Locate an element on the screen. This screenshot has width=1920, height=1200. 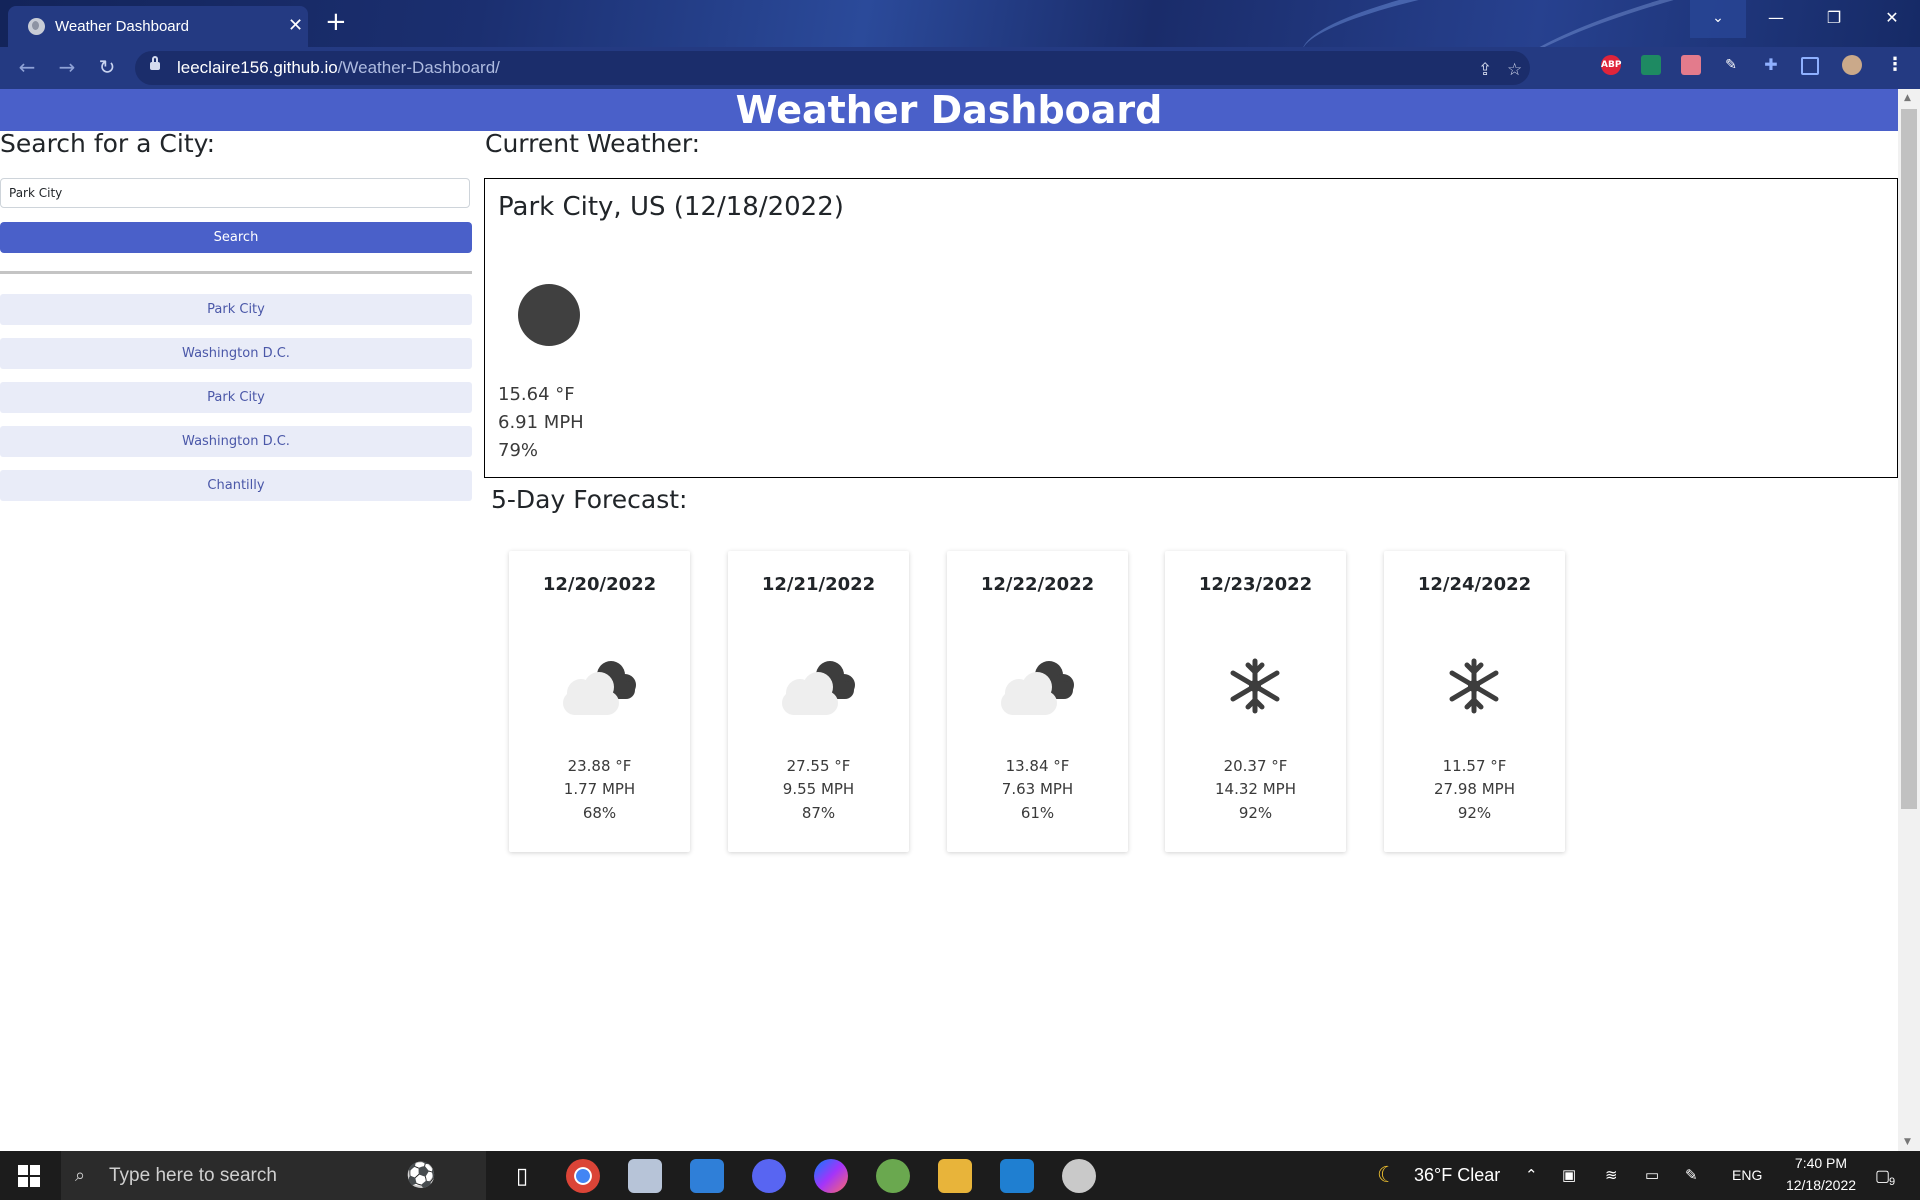
restore-button: ❐ is located at coordinates (1834, 19).